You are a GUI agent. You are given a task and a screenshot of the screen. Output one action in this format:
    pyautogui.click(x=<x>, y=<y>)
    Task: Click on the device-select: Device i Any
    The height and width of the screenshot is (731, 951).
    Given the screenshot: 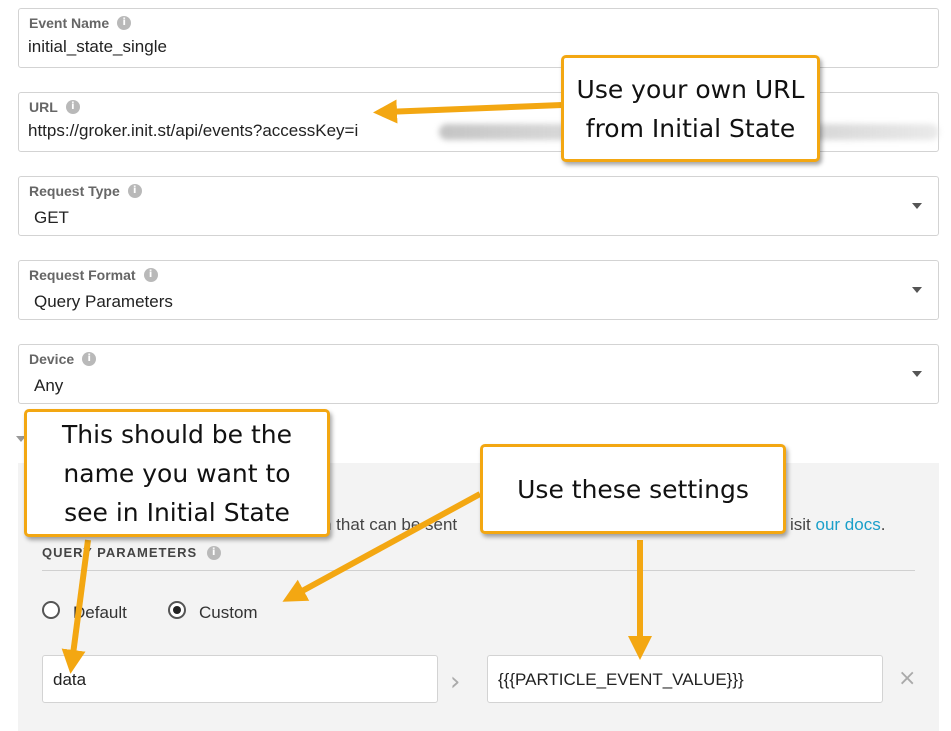 What is the action you would take?
    pyautogui.click(x=478, y=374)
    